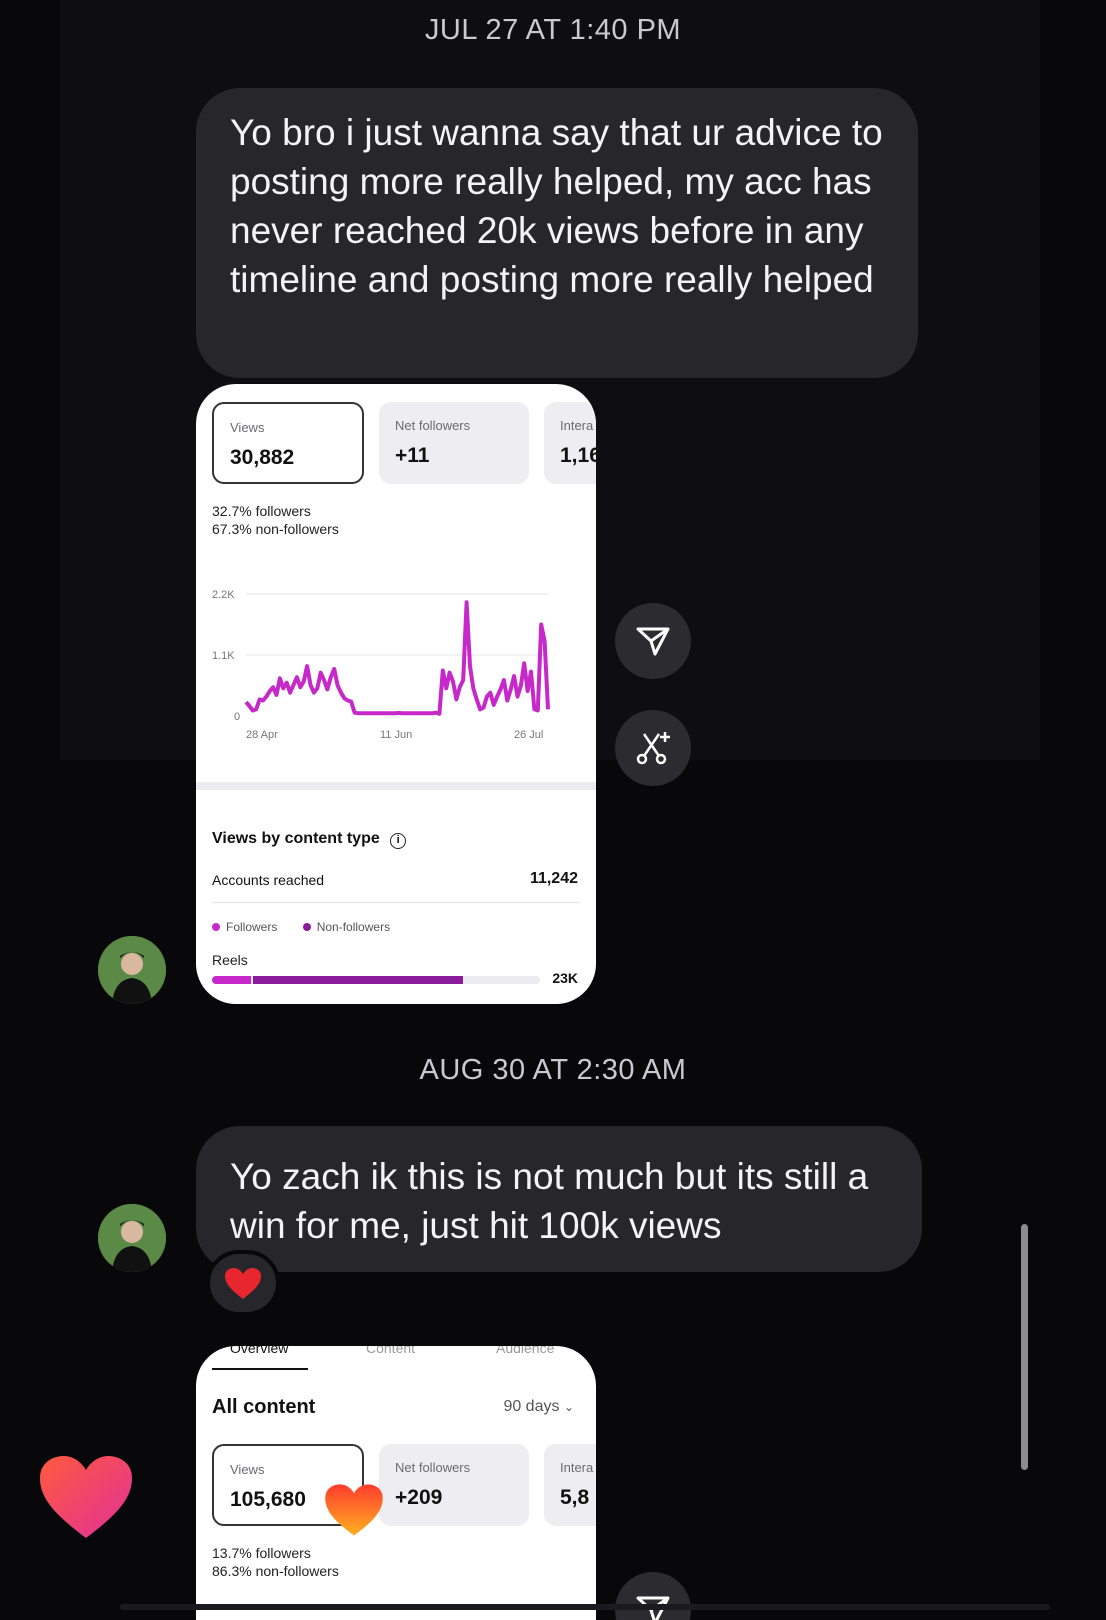 This screenshot has height=1620, width=1106. Describe the element at coordinates (570, 1485) in the screenshot. I see `metric-interactions: Intera 5,8` at that location.